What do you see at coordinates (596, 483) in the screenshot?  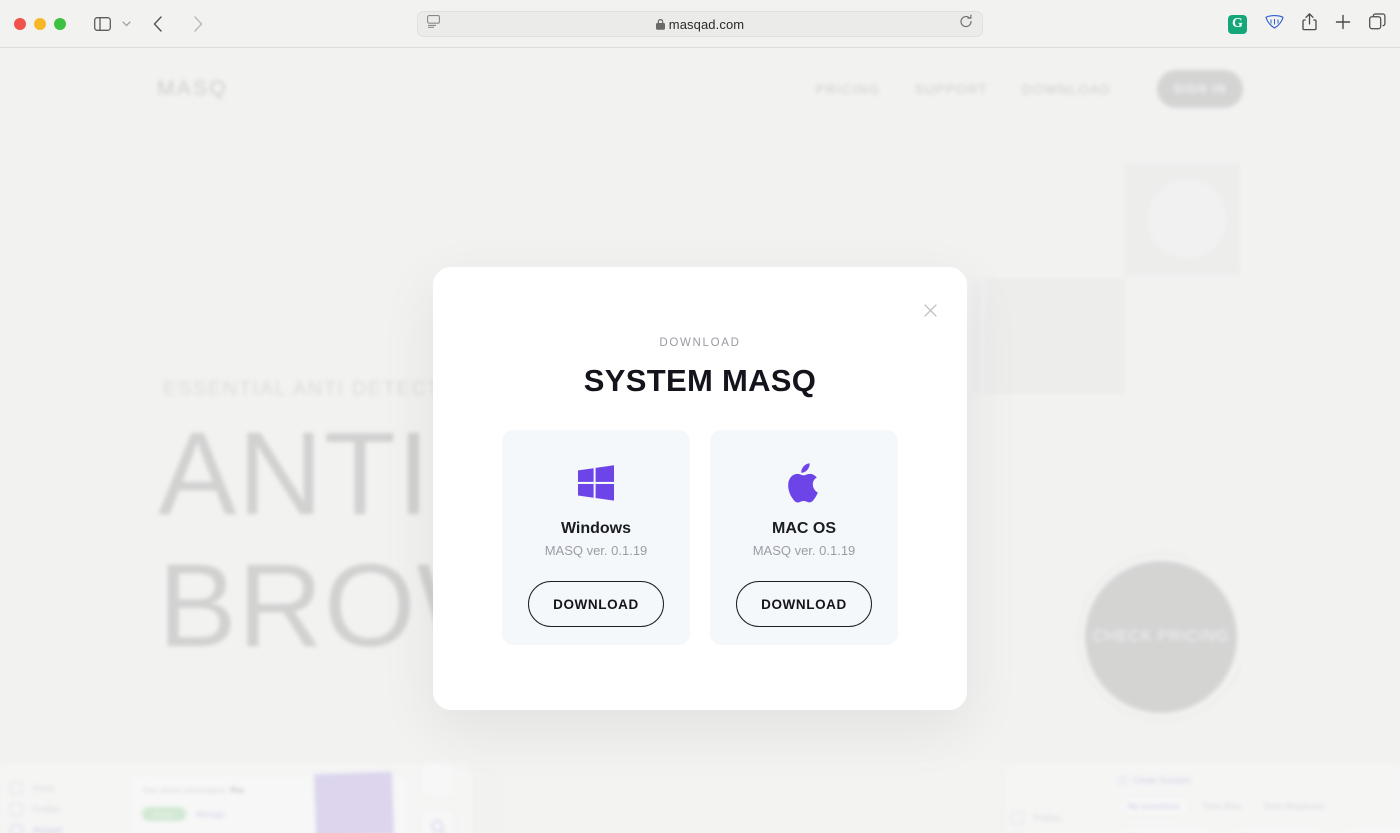 I see `windows-logo-icon` at bounding box center [596, 483].